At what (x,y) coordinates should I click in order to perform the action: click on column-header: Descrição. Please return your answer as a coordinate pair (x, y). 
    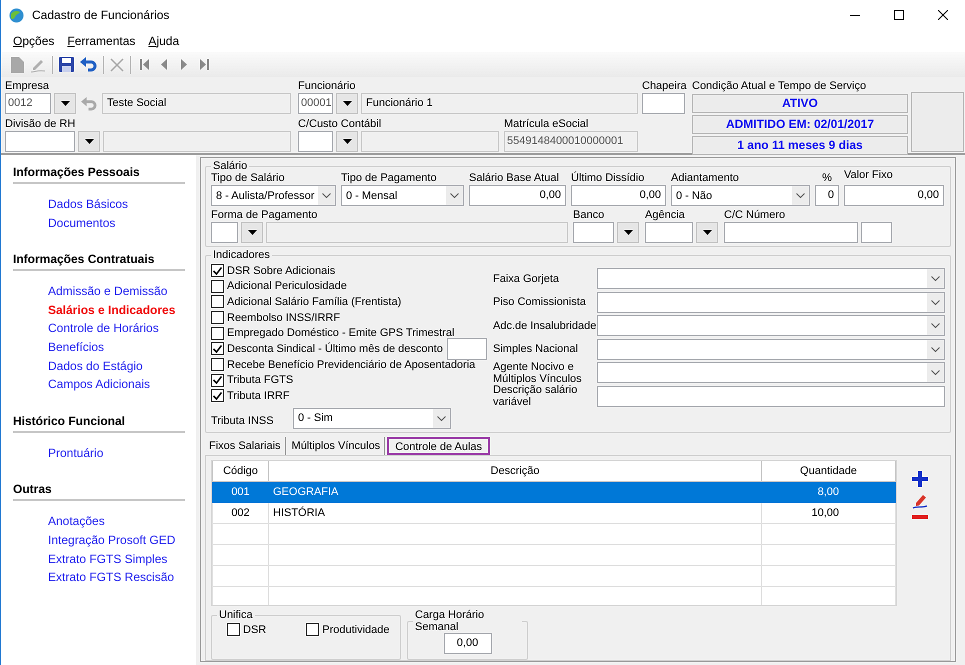
    Looking at the image, I should click on (515, 471).